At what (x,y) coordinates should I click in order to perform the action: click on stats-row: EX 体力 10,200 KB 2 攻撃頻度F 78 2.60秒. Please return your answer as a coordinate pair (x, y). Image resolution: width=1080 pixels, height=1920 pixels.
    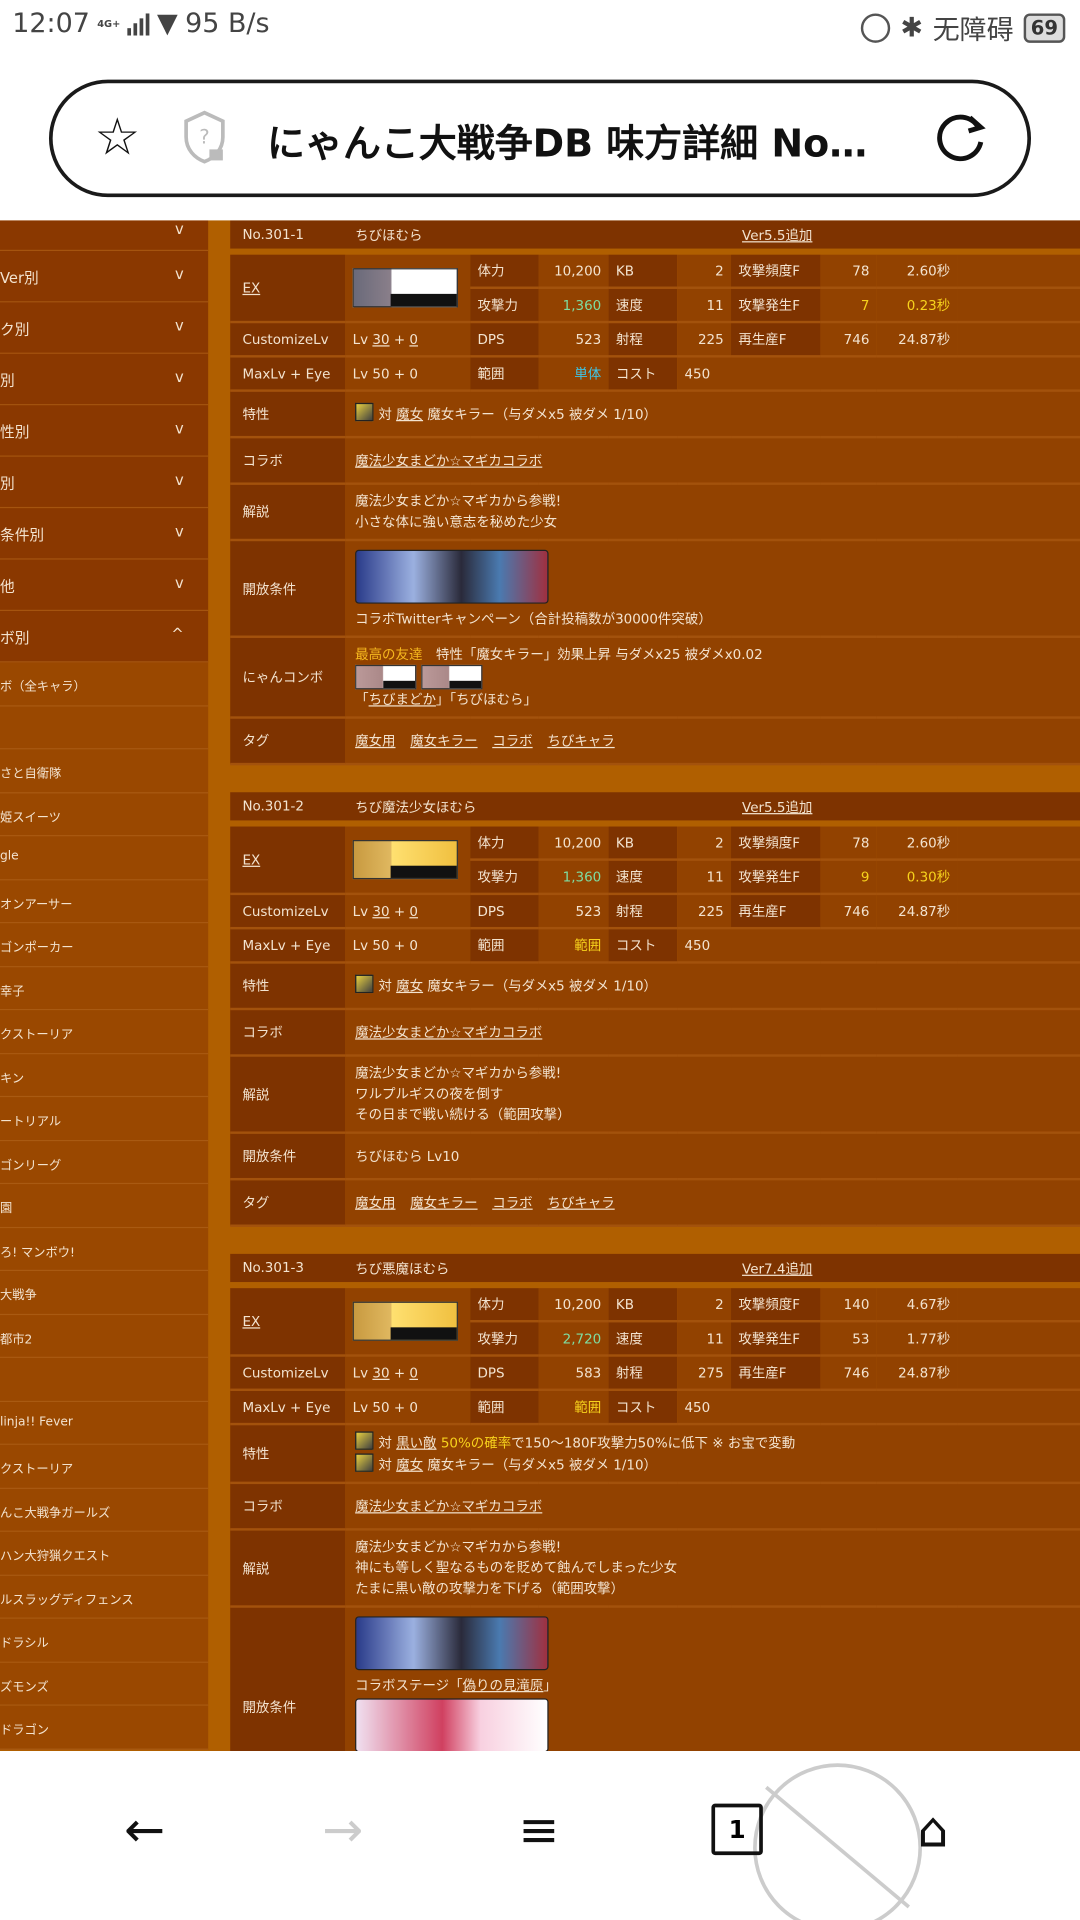
    Looking at the image, I should click on (655, 289).